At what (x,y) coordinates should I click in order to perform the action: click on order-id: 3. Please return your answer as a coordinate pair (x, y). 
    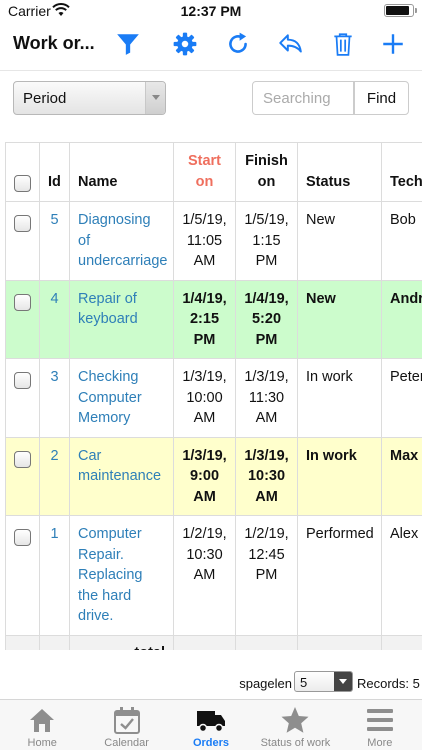
    Looking at the image, I should click on (54, 398).